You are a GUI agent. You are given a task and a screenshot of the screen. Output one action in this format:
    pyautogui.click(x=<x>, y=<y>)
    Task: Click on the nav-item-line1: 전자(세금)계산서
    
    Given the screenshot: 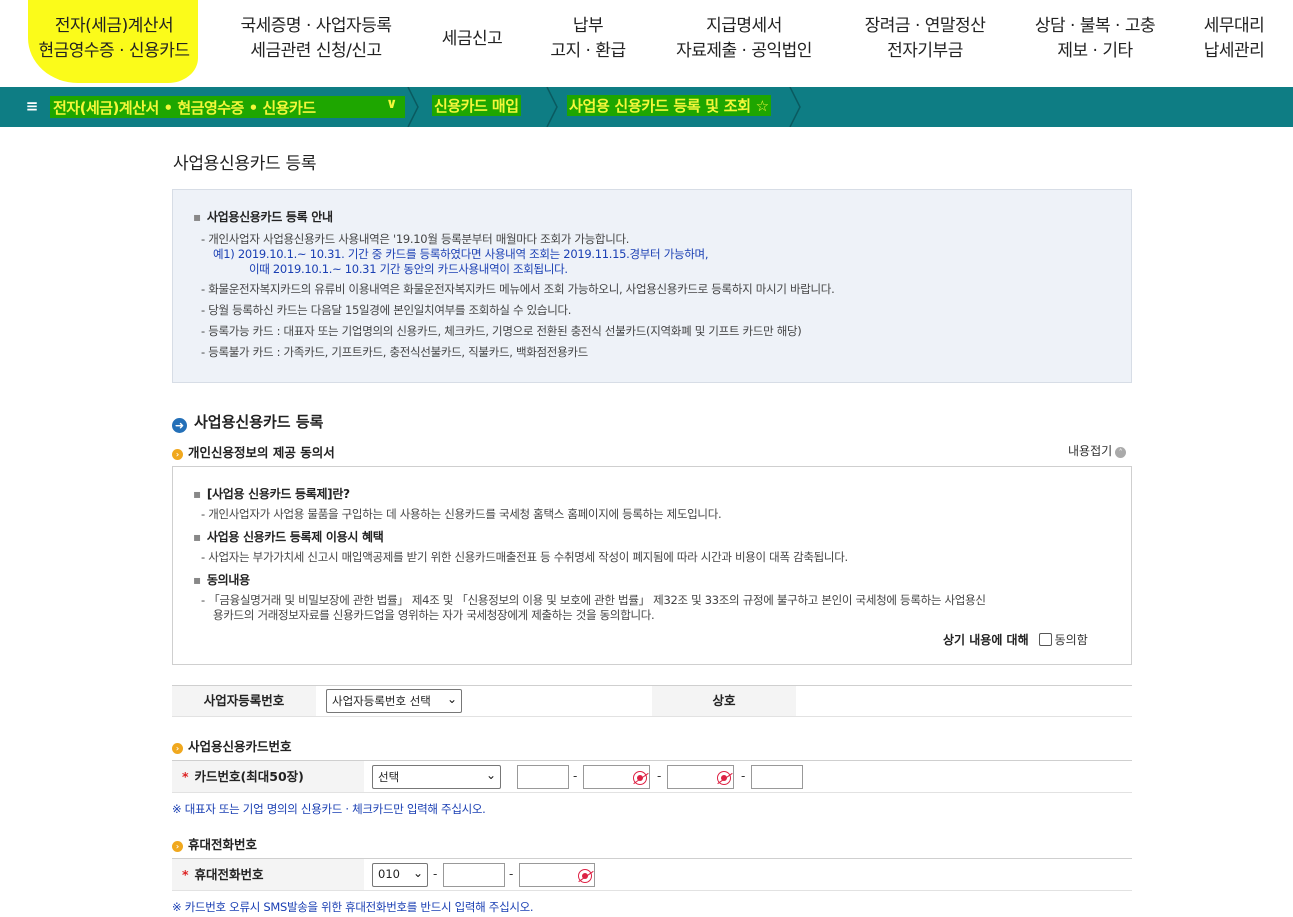 What is the action you would take?
    pyautogui.click(x=114, y=26)
    